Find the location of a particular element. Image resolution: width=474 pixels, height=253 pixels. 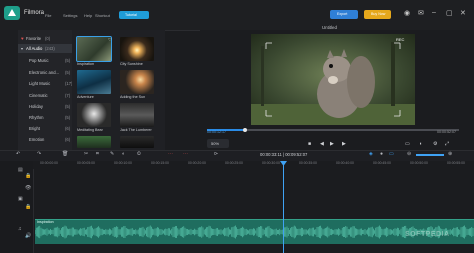

speed-icon: ⏲ is located at coordinates (139, 154).